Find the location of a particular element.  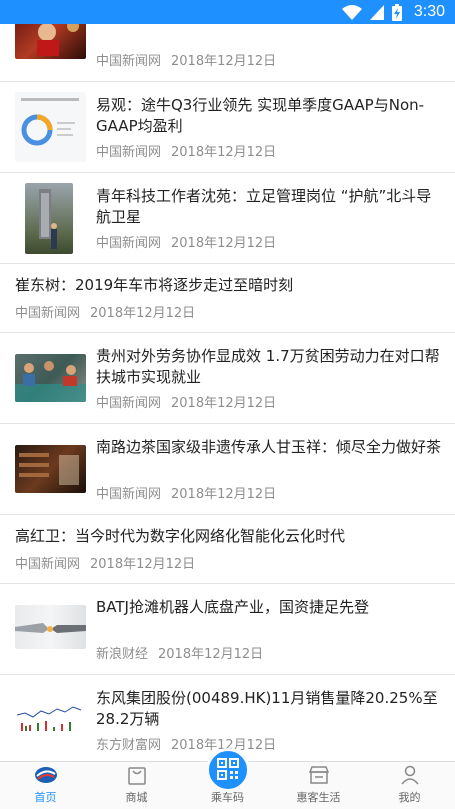

tab-ride-code: 乘车码 is located at coordinates (227, 778).